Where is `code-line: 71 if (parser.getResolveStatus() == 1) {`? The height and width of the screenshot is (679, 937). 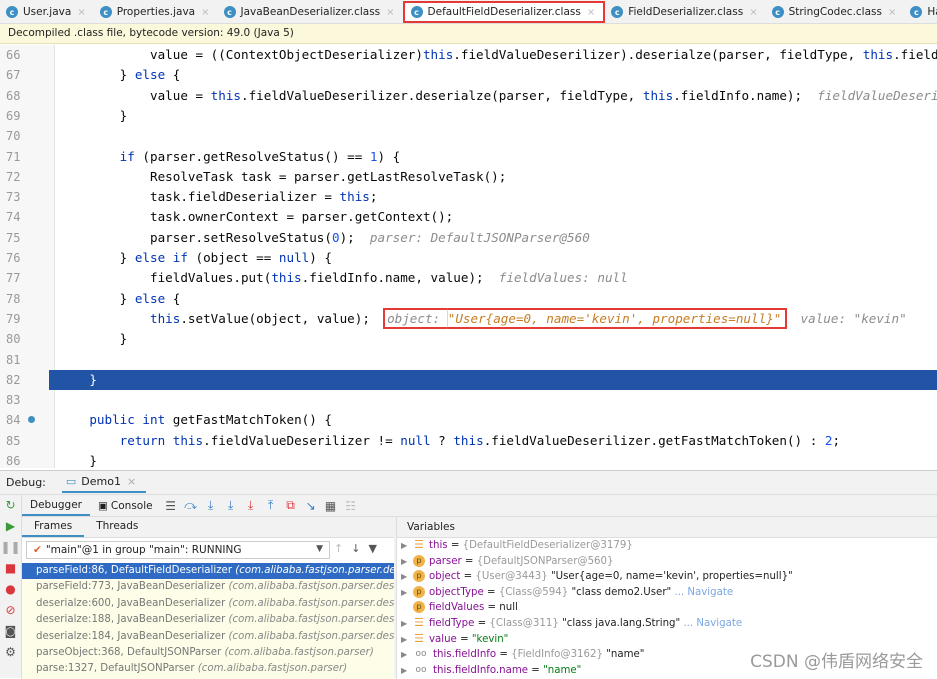
code-line: 71 if (parser.getResolveStatus() == 1) { is located at coordinates (468, 157).